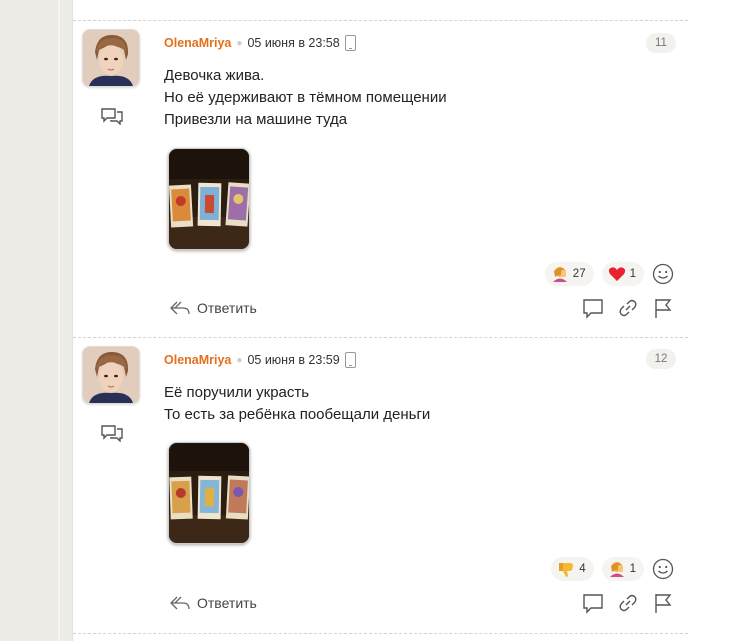 This screenshot has height=641, width=745. I want to click on reaction-facepalm: 1, so click(622, 569).